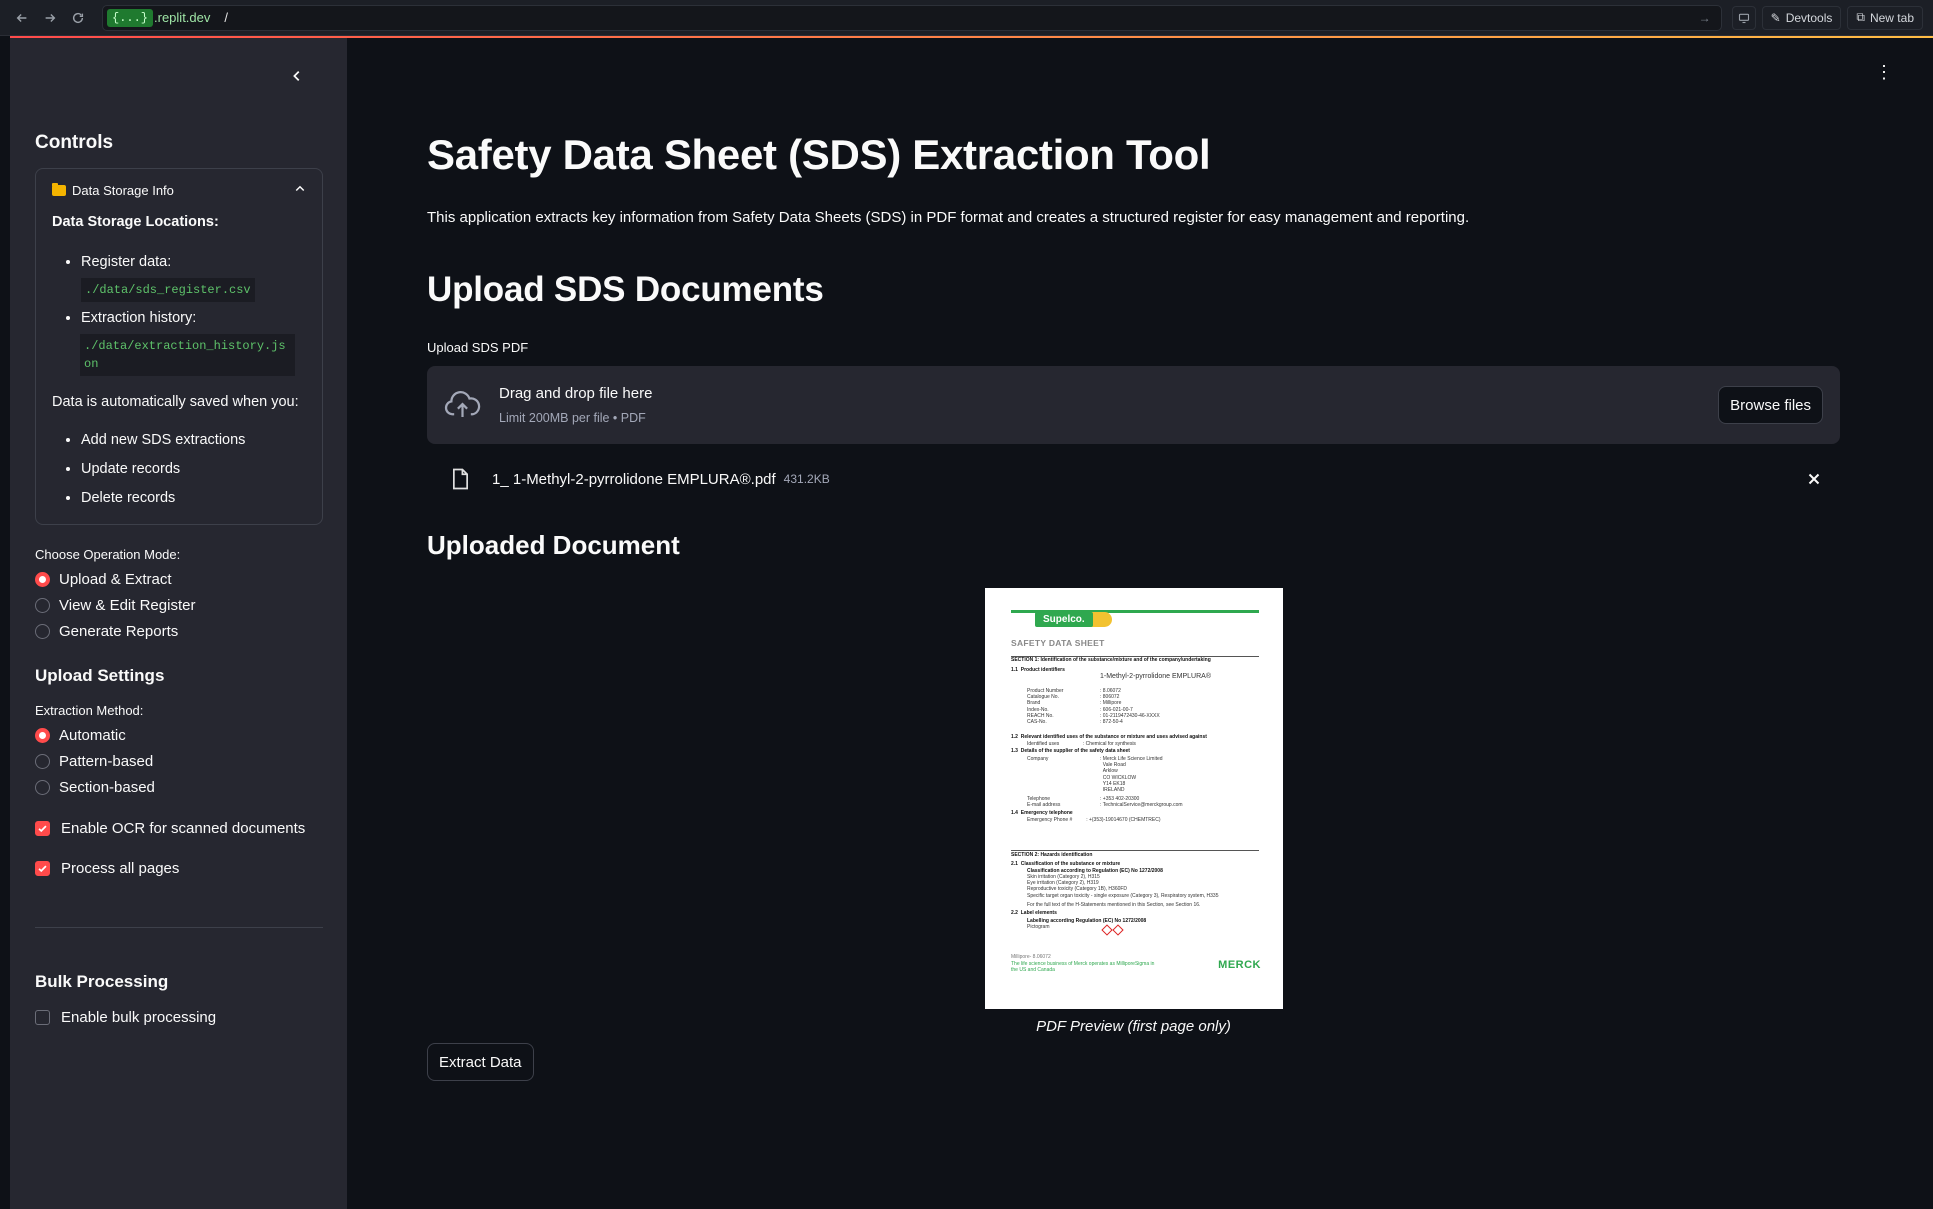  Describe the element at coordinates (123, 190) in the screenshot. I see `expander-title: Data Storage Info` at that location.